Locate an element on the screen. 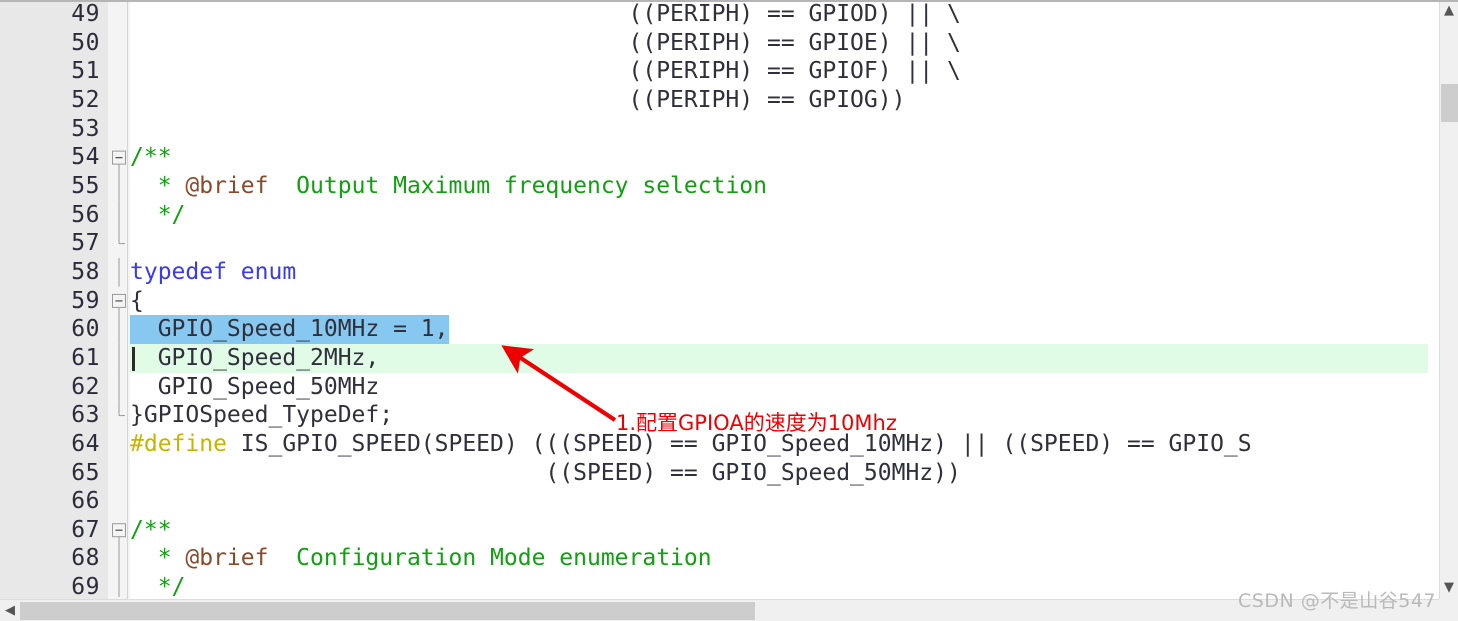 Image resolution: width=1458 pixels, height=621 pixels. code-line-text: ((PERIPH) == GPIOE) || \ is located at coordinates (545, 42).